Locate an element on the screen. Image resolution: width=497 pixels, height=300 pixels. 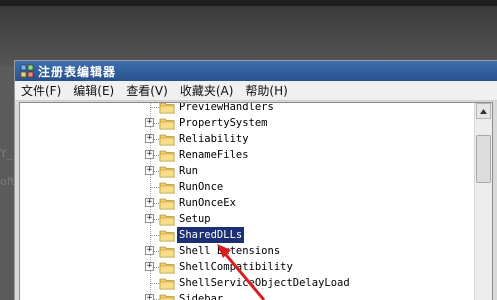
tree-item: + Reliability is located at coordinates (247, 139).